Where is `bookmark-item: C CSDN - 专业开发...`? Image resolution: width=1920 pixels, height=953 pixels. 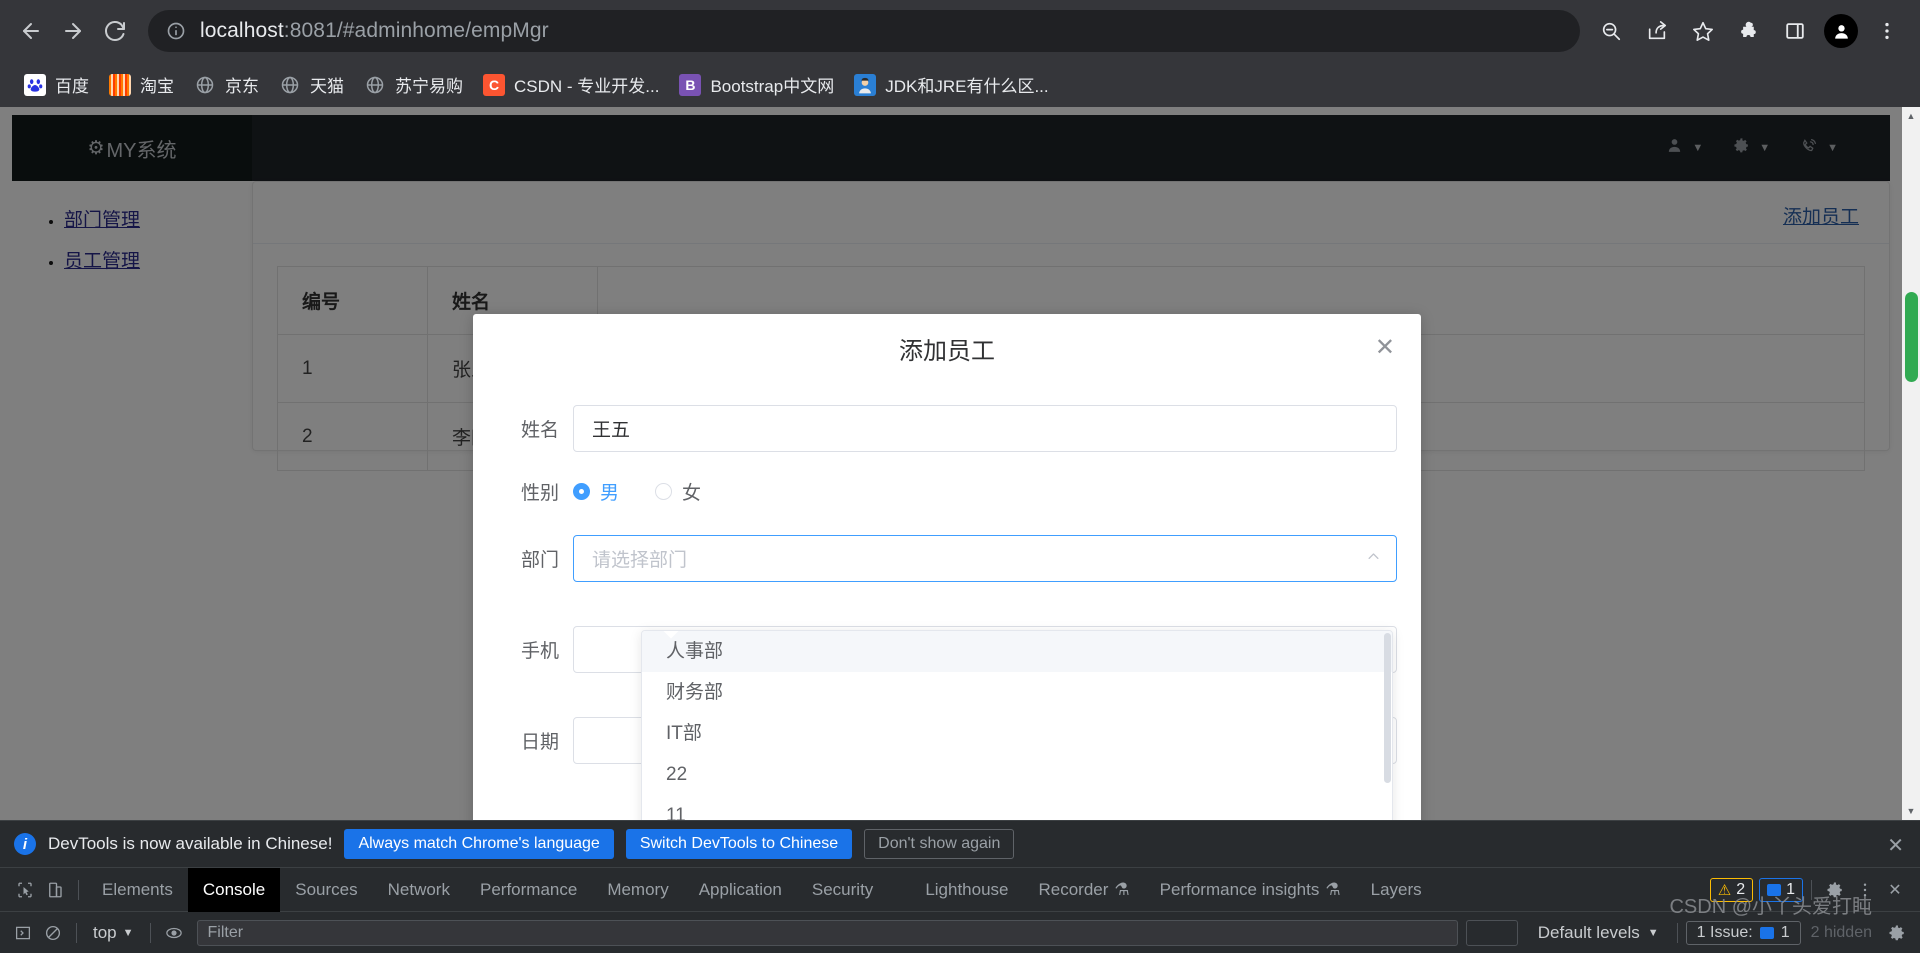 bookmark-item: C CSDN - 专业开发... is located at coordinates (571, 85).